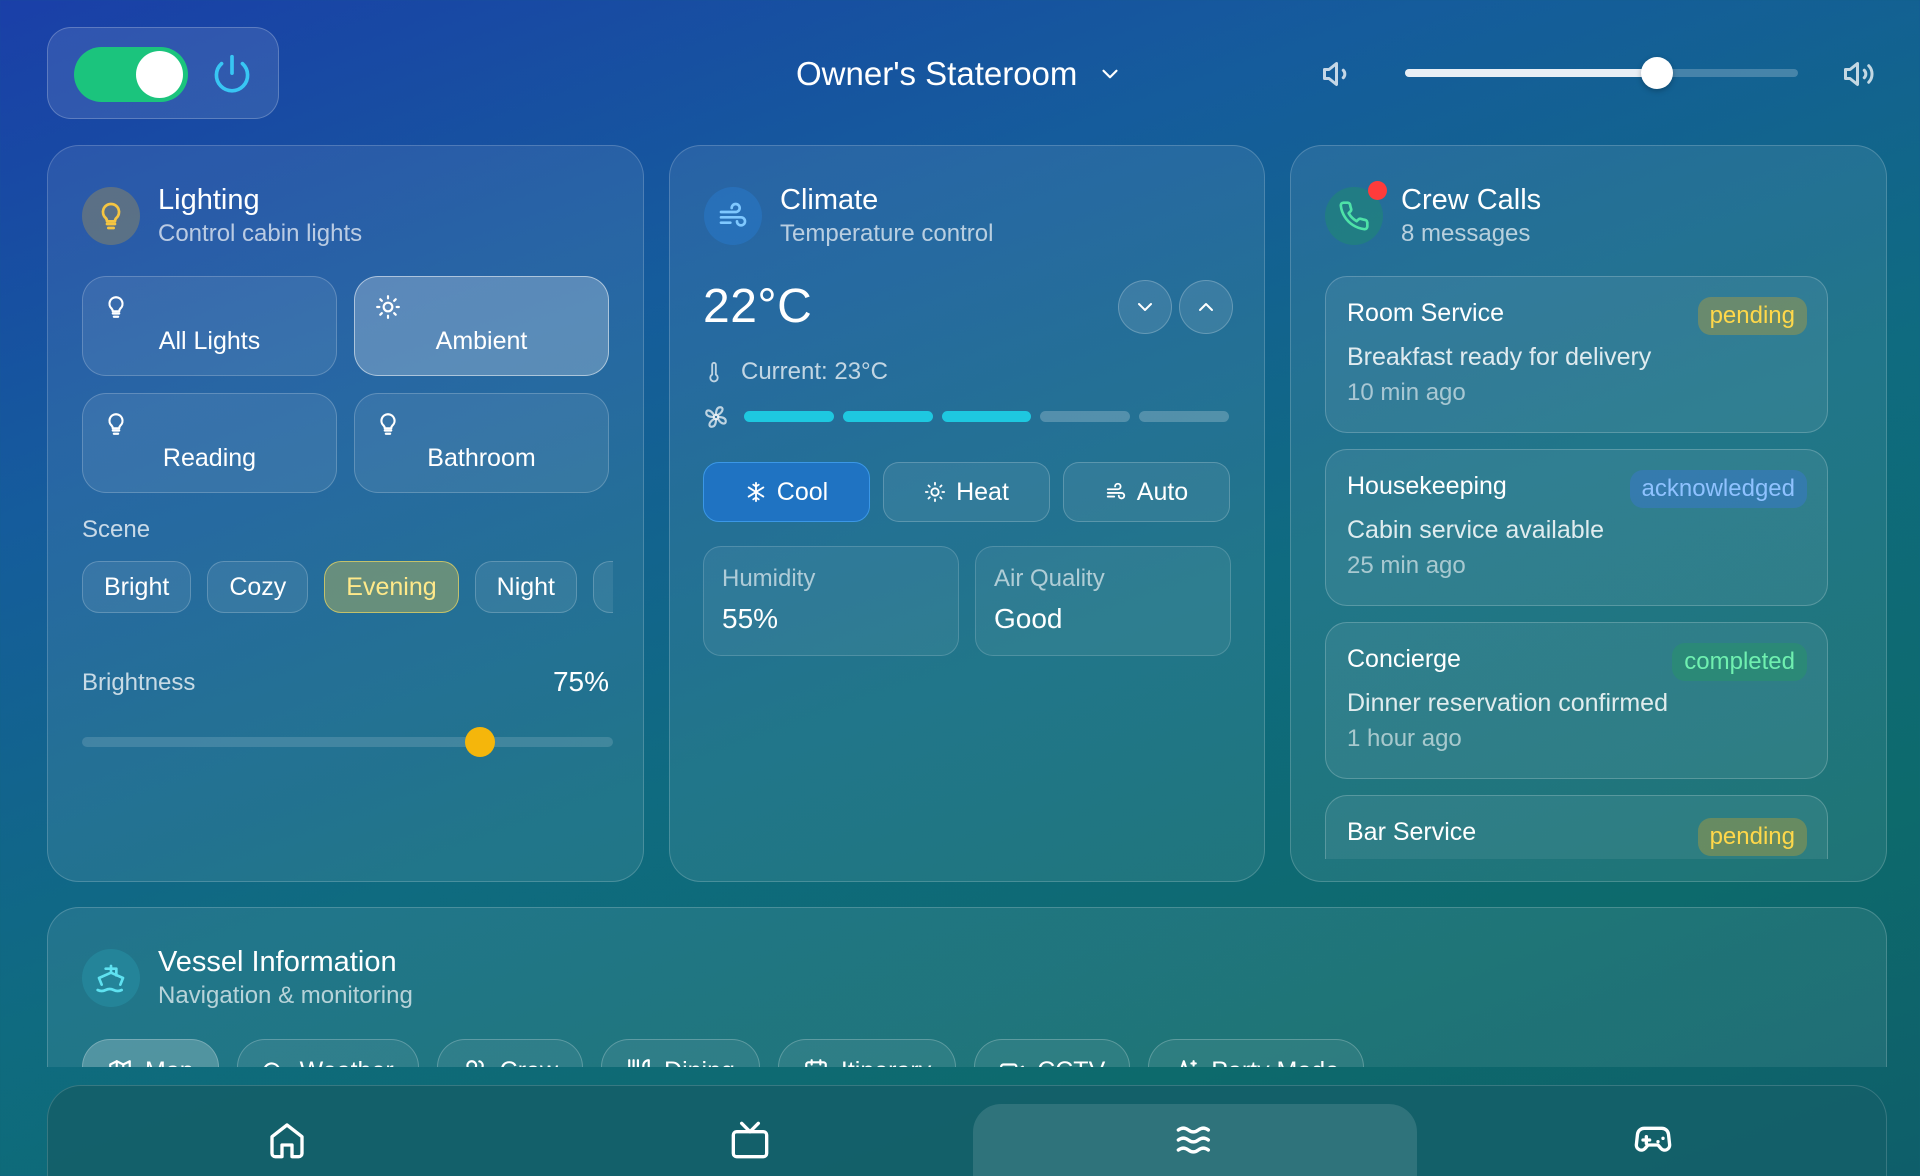 The width and height of the screenshot is (1920, 1176). I want to click on humidity-label: Humidity, so click(769, 578).